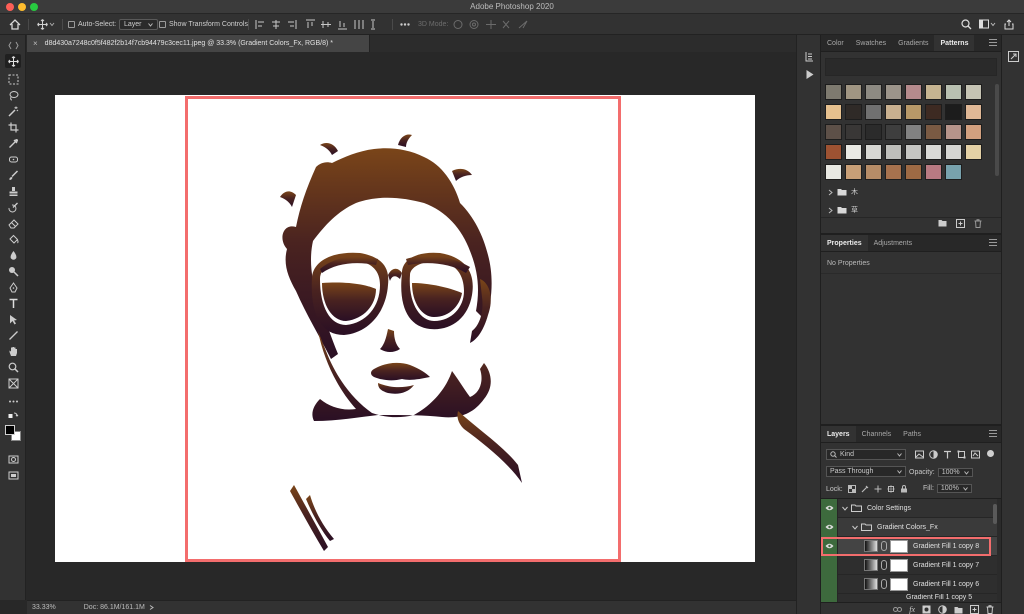 Image resolution: width=1024 pixels, height=614 pixels. Describe the element at coordinates (809, 57) in the screenshot. I see `history-panel-icon` at that location.